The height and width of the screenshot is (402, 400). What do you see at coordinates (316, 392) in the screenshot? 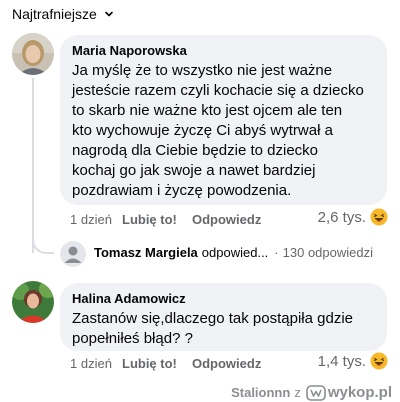
I see `wykop-logo-icon` at bounding box center [316, 392].